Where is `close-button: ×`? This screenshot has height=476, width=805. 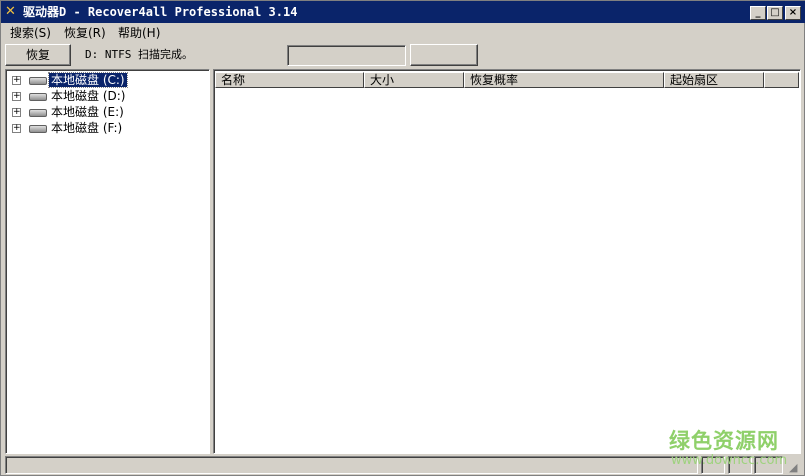 close-button: × is located at coordinates (793, 13).